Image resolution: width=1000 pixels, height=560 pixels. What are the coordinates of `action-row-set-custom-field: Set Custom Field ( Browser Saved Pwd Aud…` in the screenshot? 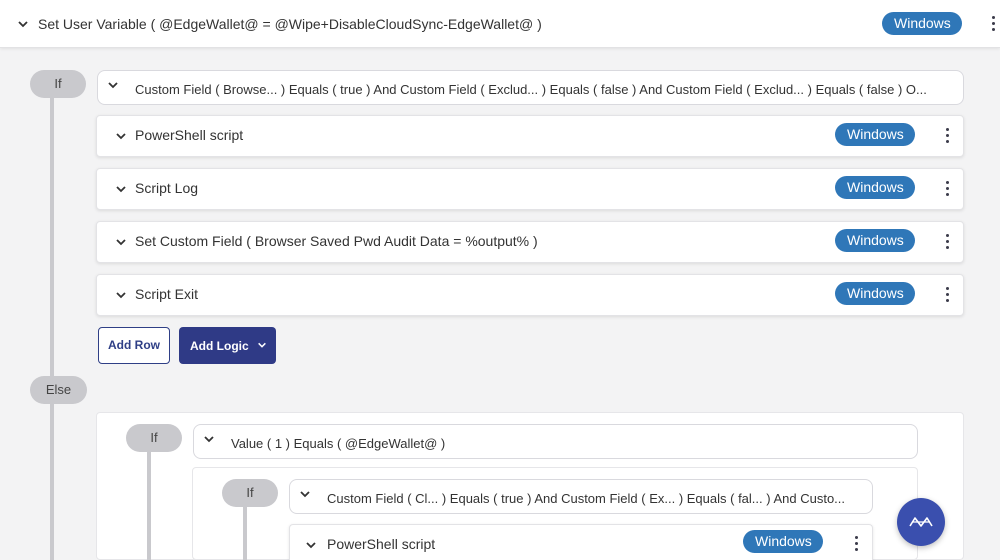 It's located at (530, 242).